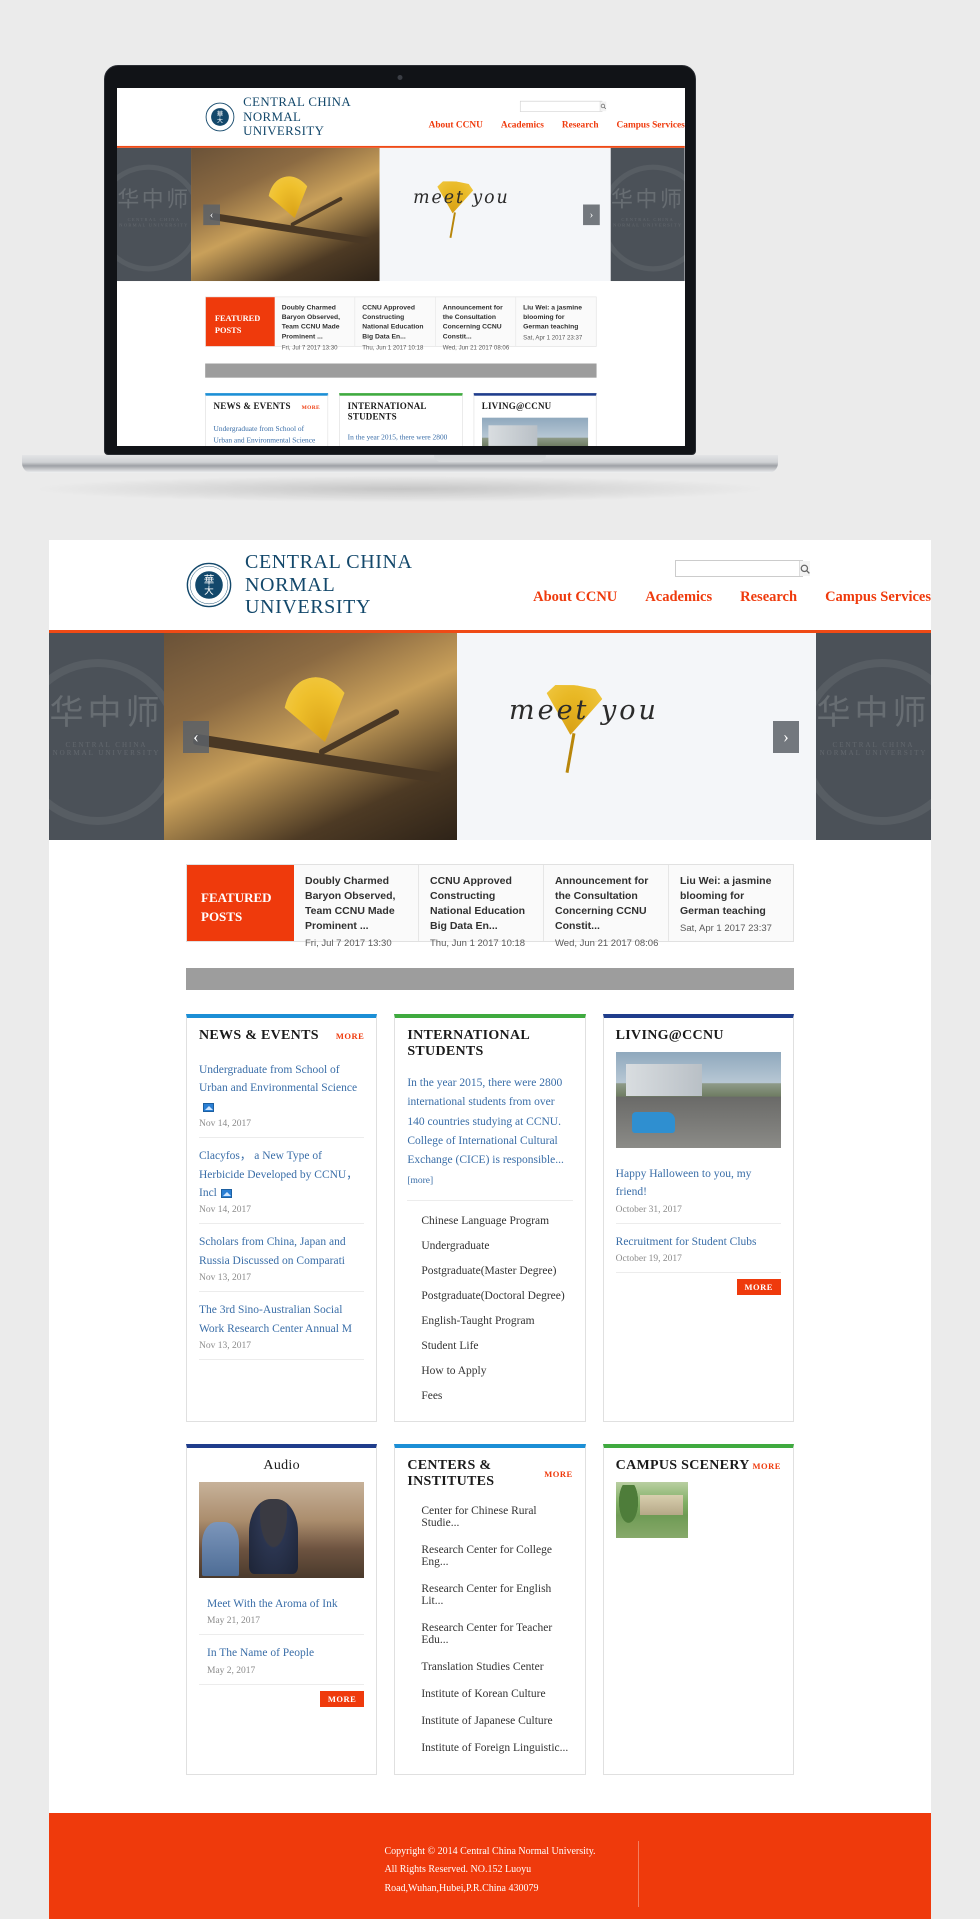 This screenshot has width=980, height=1919. What do you see at coordinates (683, 1183) in the screenshot?
I see `news-title: Happy Halloween to you, my friend!` at bounding box center [683, 1183].